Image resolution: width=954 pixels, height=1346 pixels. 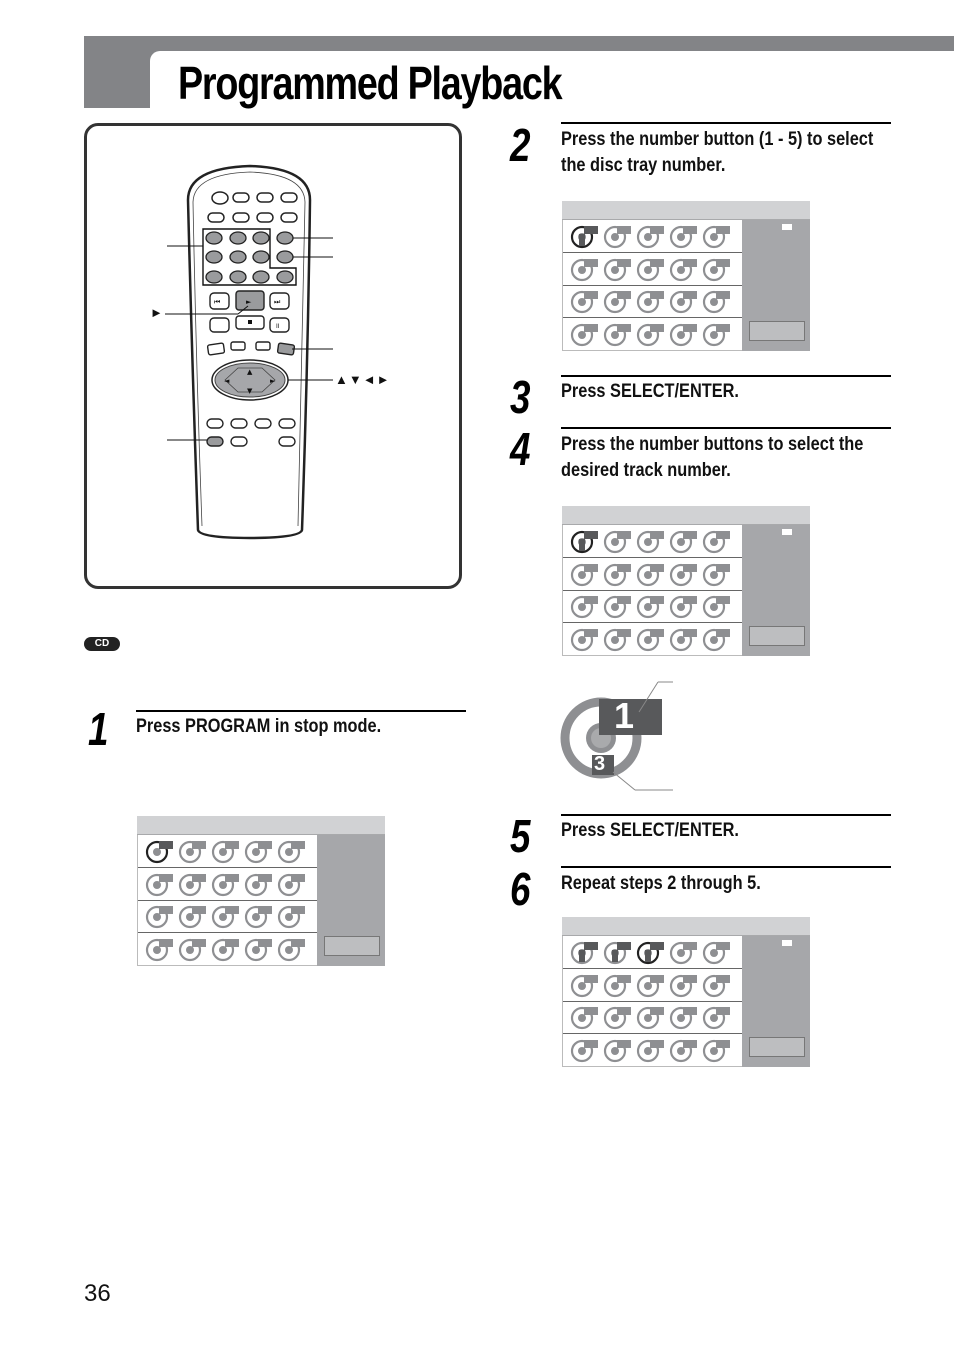 I want to click on step-3-number: 3, so click(x=520, y=397).